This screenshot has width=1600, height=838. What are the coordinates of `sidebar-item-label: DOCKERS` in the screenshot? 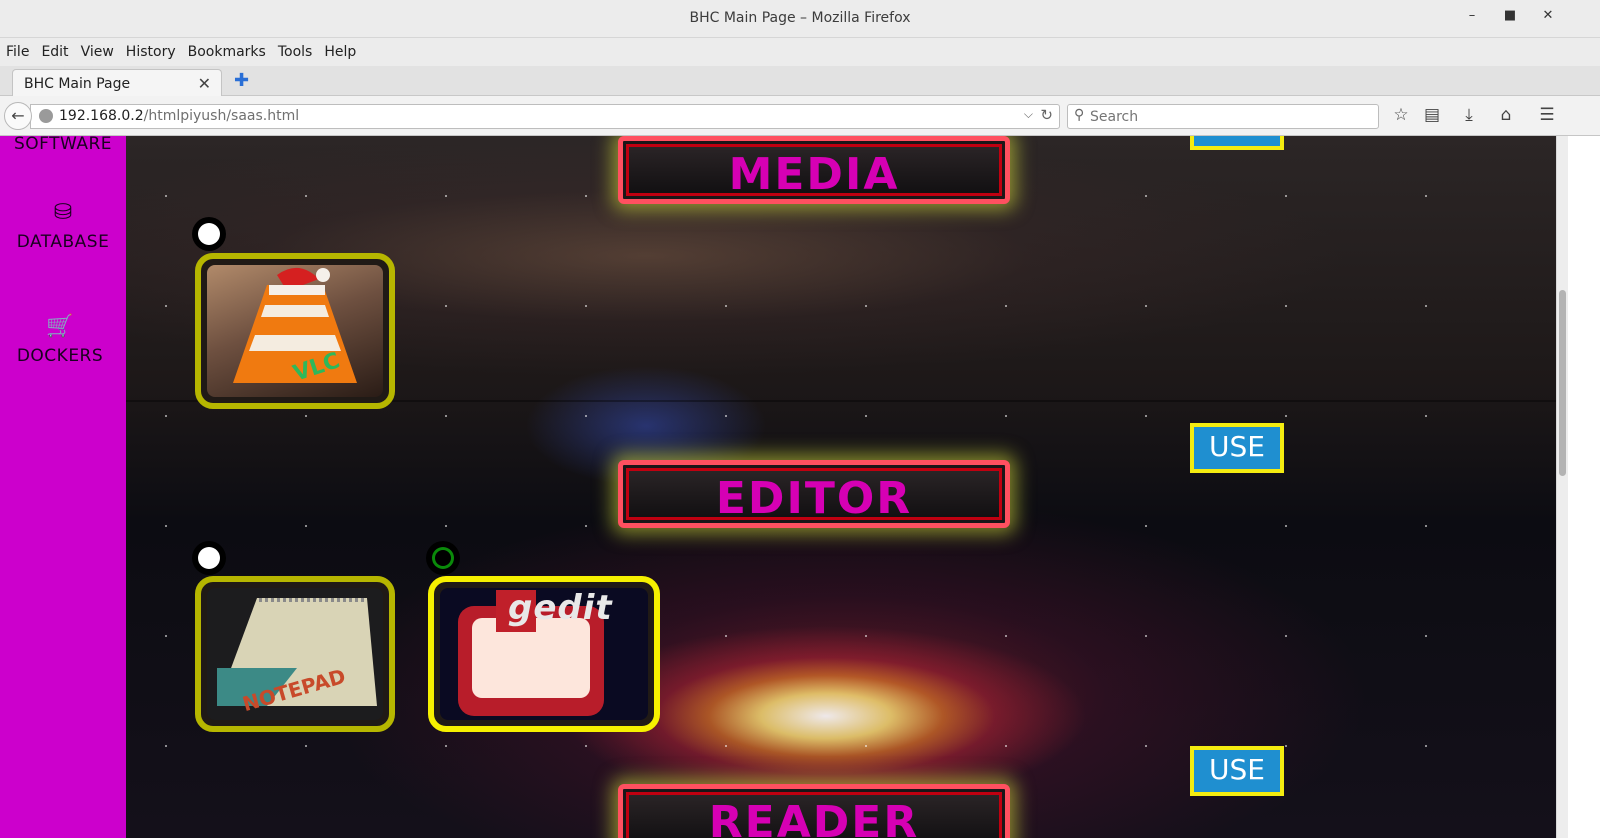 It's located at (60, 356).